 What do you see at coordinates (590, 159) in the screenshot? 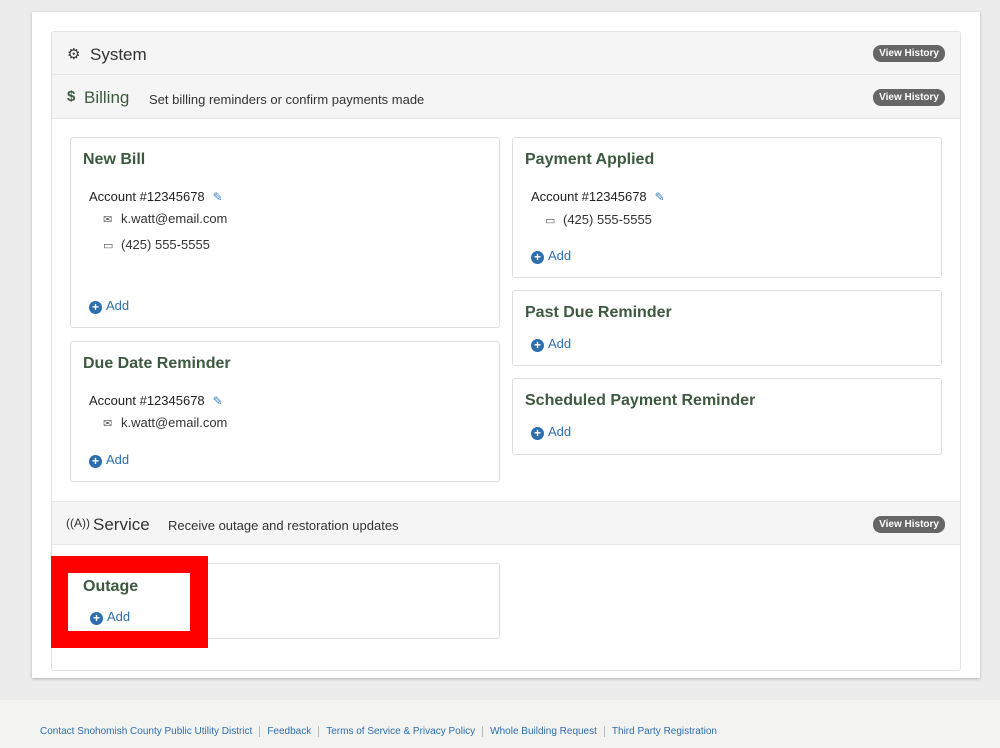
I see `payment-applied-title: Payment Applied` at bounding box center [590, 159].